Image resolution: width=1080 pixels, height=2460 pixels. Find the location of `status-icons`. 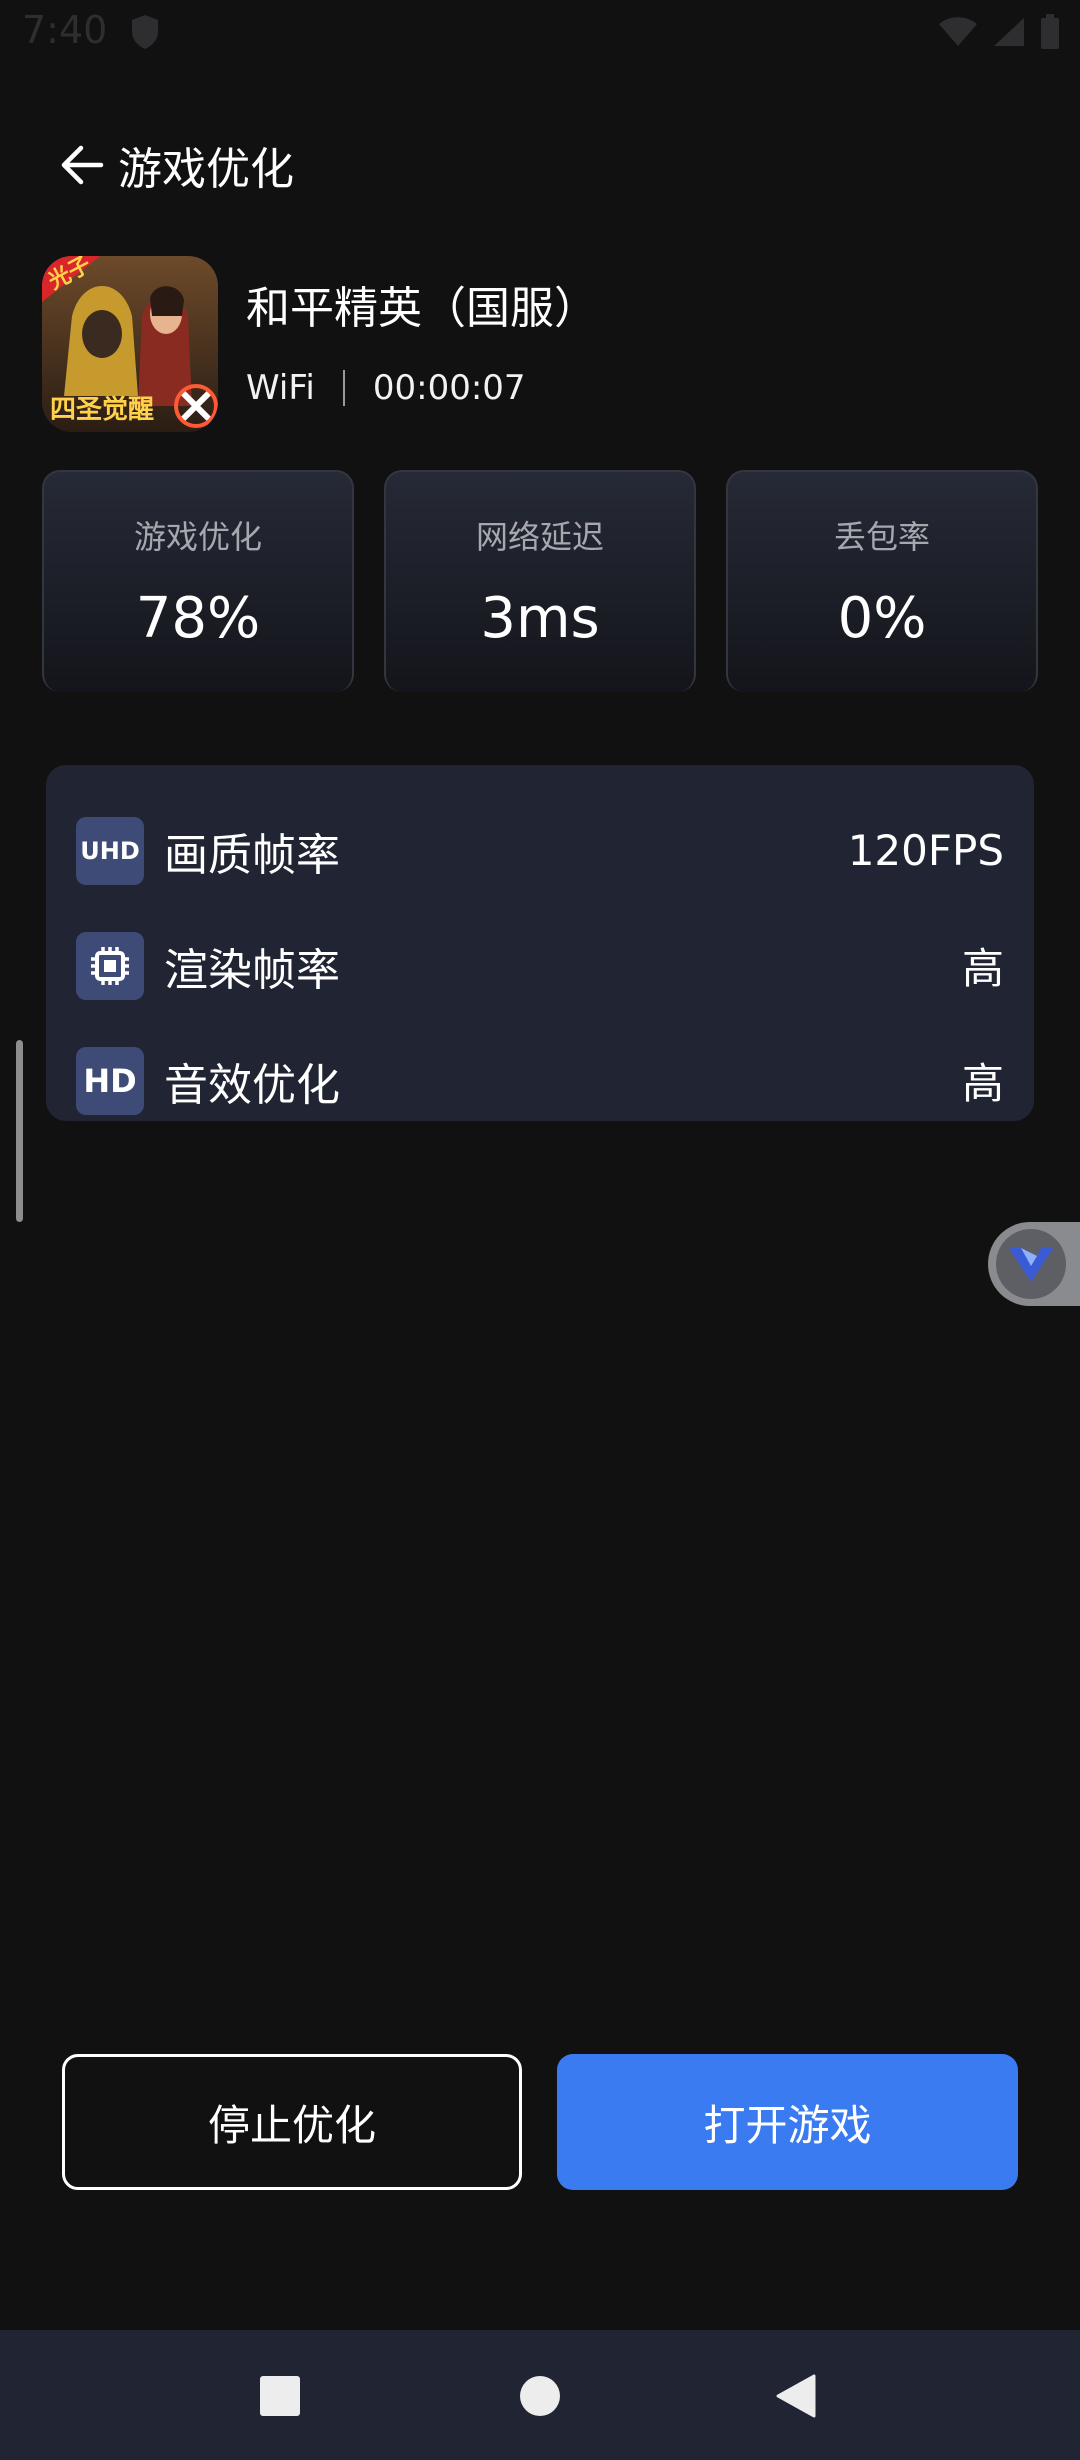

status-icons is located at coordinates (999, 34).